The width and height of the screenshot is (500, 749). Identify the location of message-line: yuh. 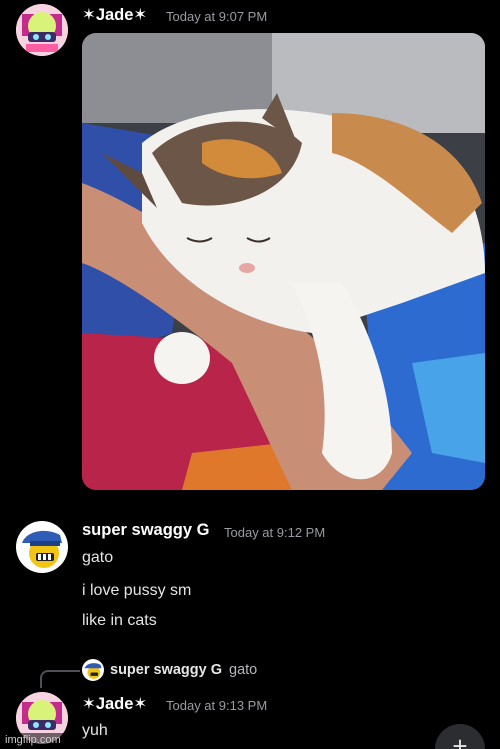
(95, 730).